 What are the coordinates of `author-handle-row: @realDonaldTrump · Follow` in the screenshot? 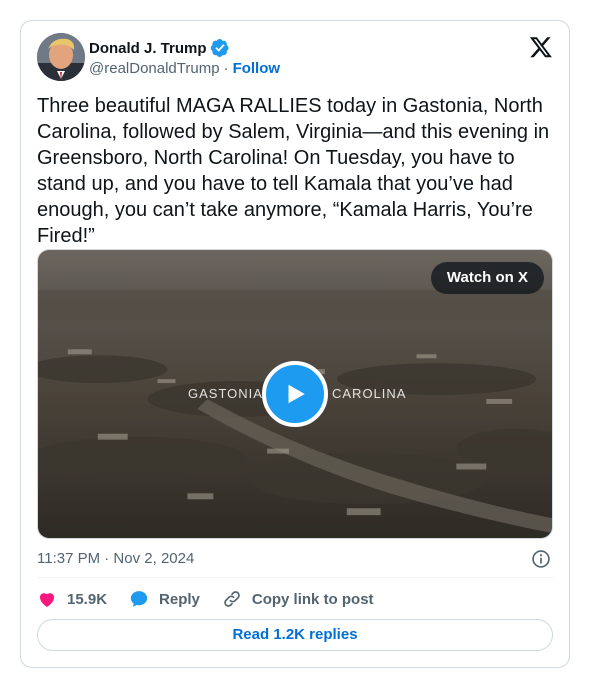 It's located at (184, 68).